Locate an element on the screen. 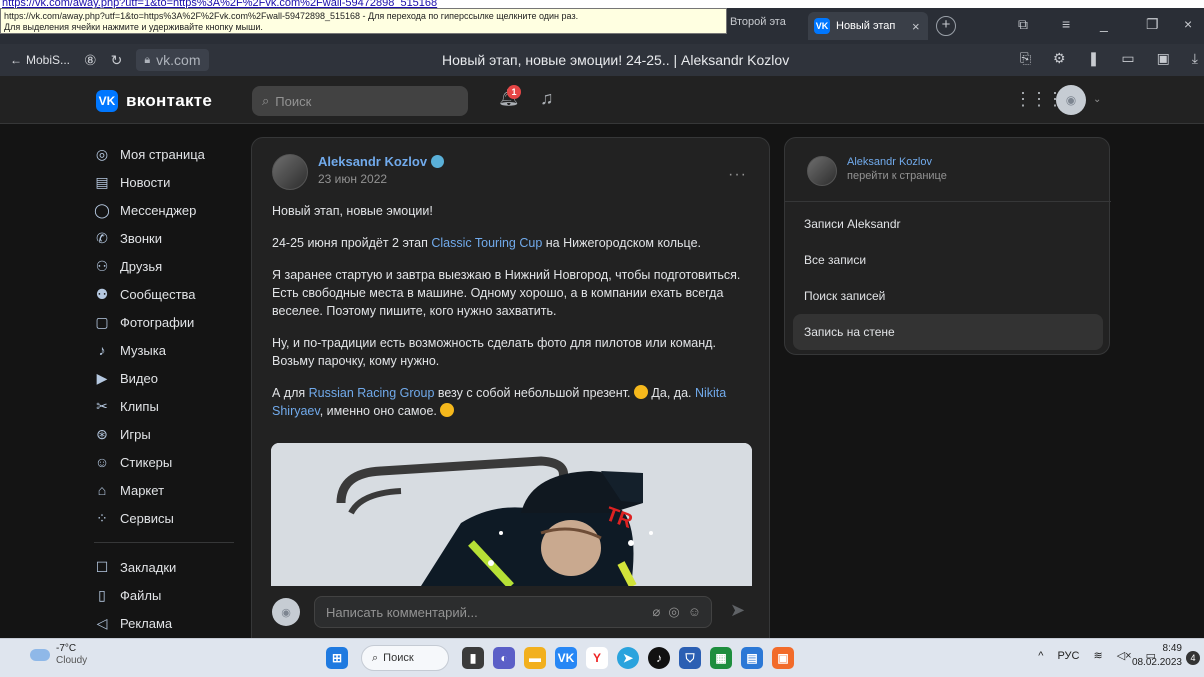  vk-logo: VK вконтакте is located at coordinates (154, 101).